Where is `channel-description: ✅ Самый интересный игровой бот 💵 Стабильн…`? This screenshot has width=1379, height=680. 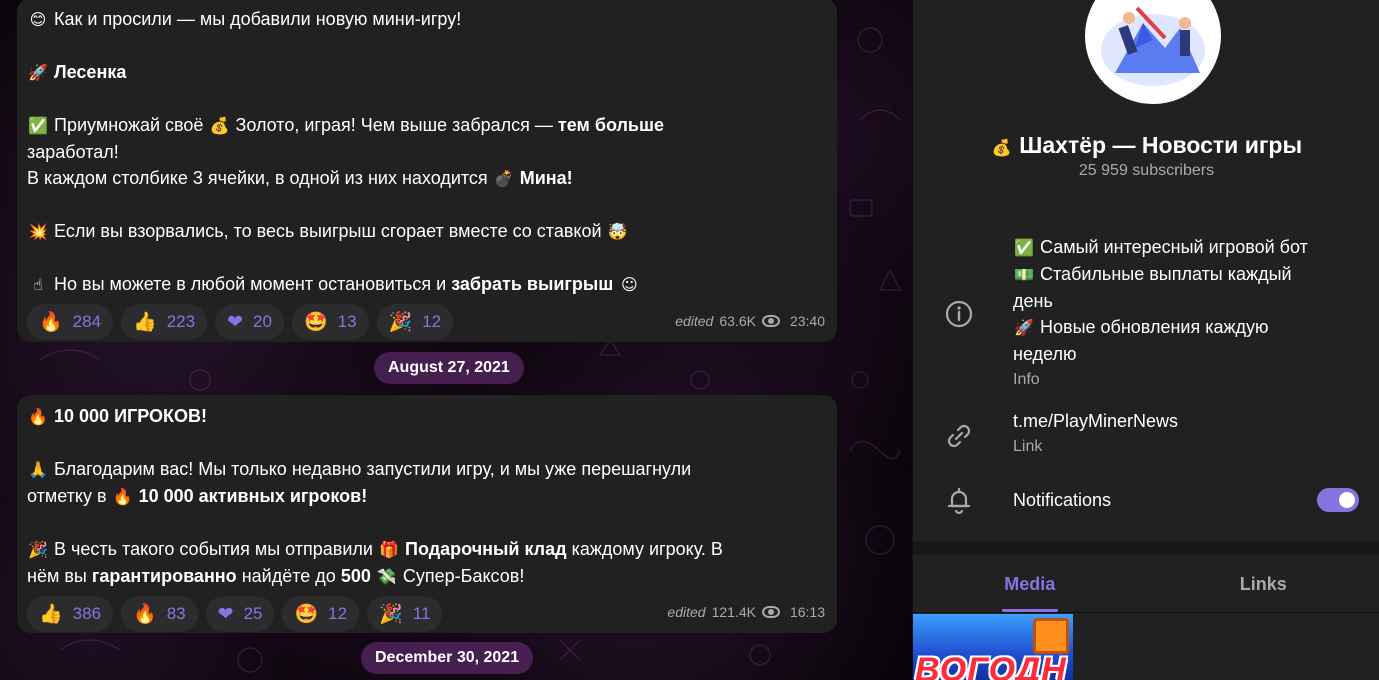
channel-description: ✅ Самый интересный игровой бот 💵 Стабильн… is located at coordinates (1160, 313).